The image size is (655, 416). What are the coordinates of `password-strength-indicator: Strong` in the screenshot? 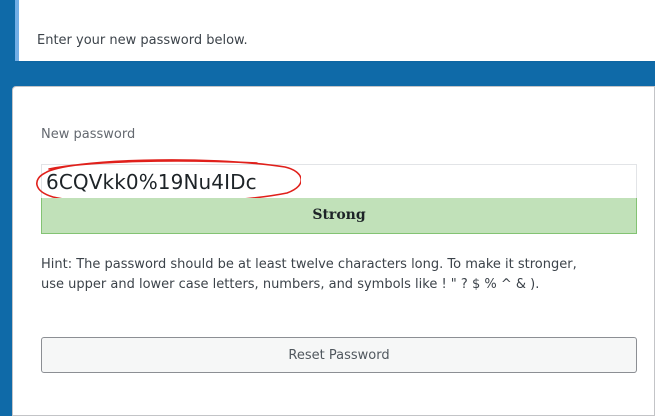 It's located at (339, 216).